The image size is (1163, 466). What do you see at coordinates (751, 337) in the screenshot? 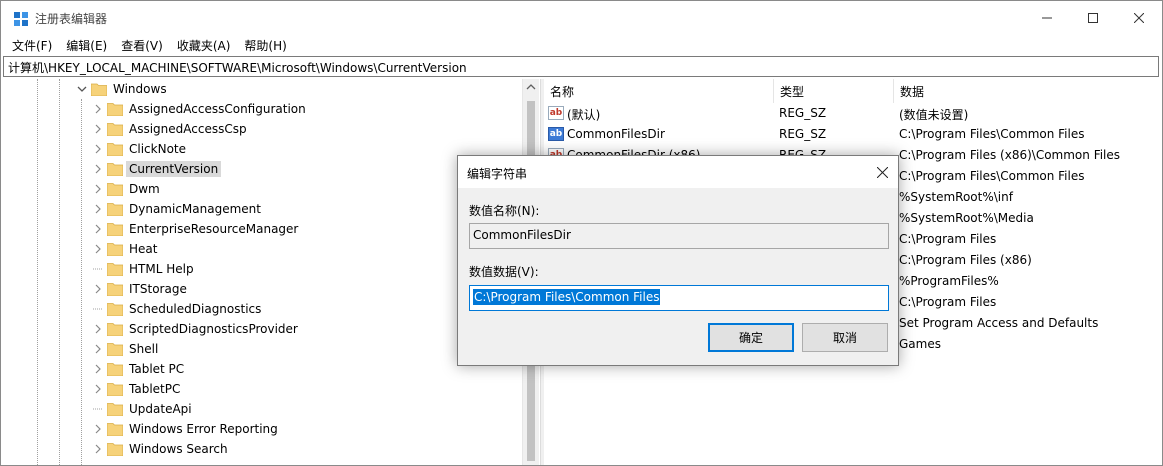
I see `ok-button: 确定` at bounding box center [751, 337].